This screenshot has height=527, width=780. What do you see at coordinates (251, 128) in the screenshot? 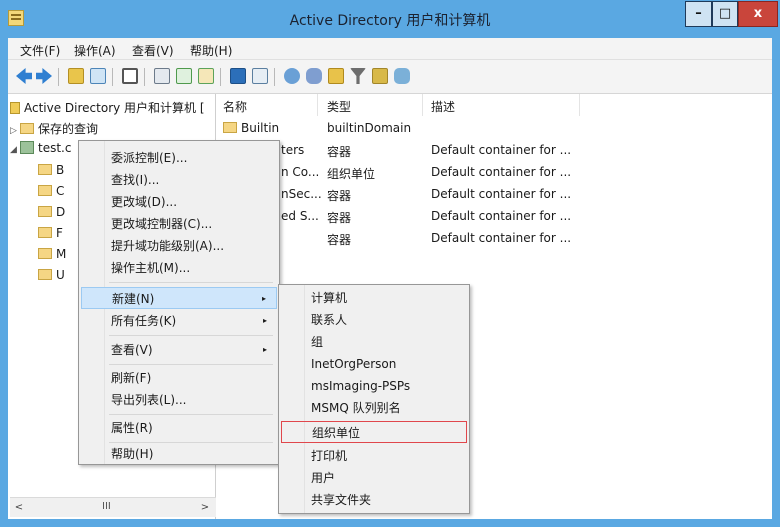
I see `list-item-name: Builtin` at bounding box center [251, 128].